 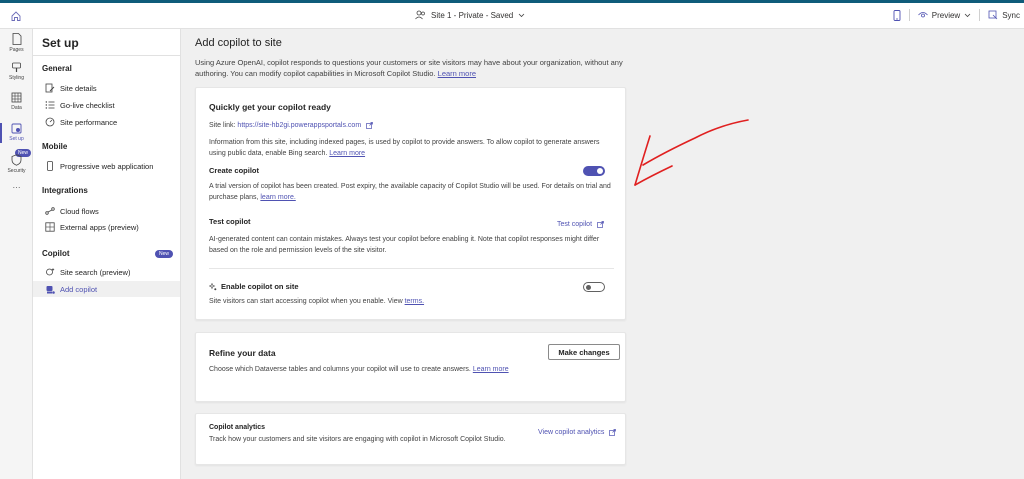 I want to click on preview-button: Preview, so click(x=944, y=15).